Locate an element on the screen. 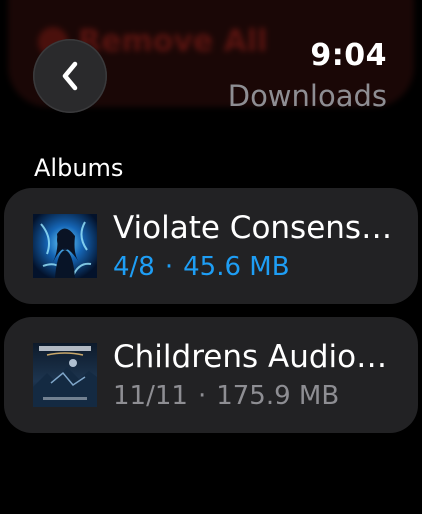  page-title: Downloads is located at coordinates (307, 96).